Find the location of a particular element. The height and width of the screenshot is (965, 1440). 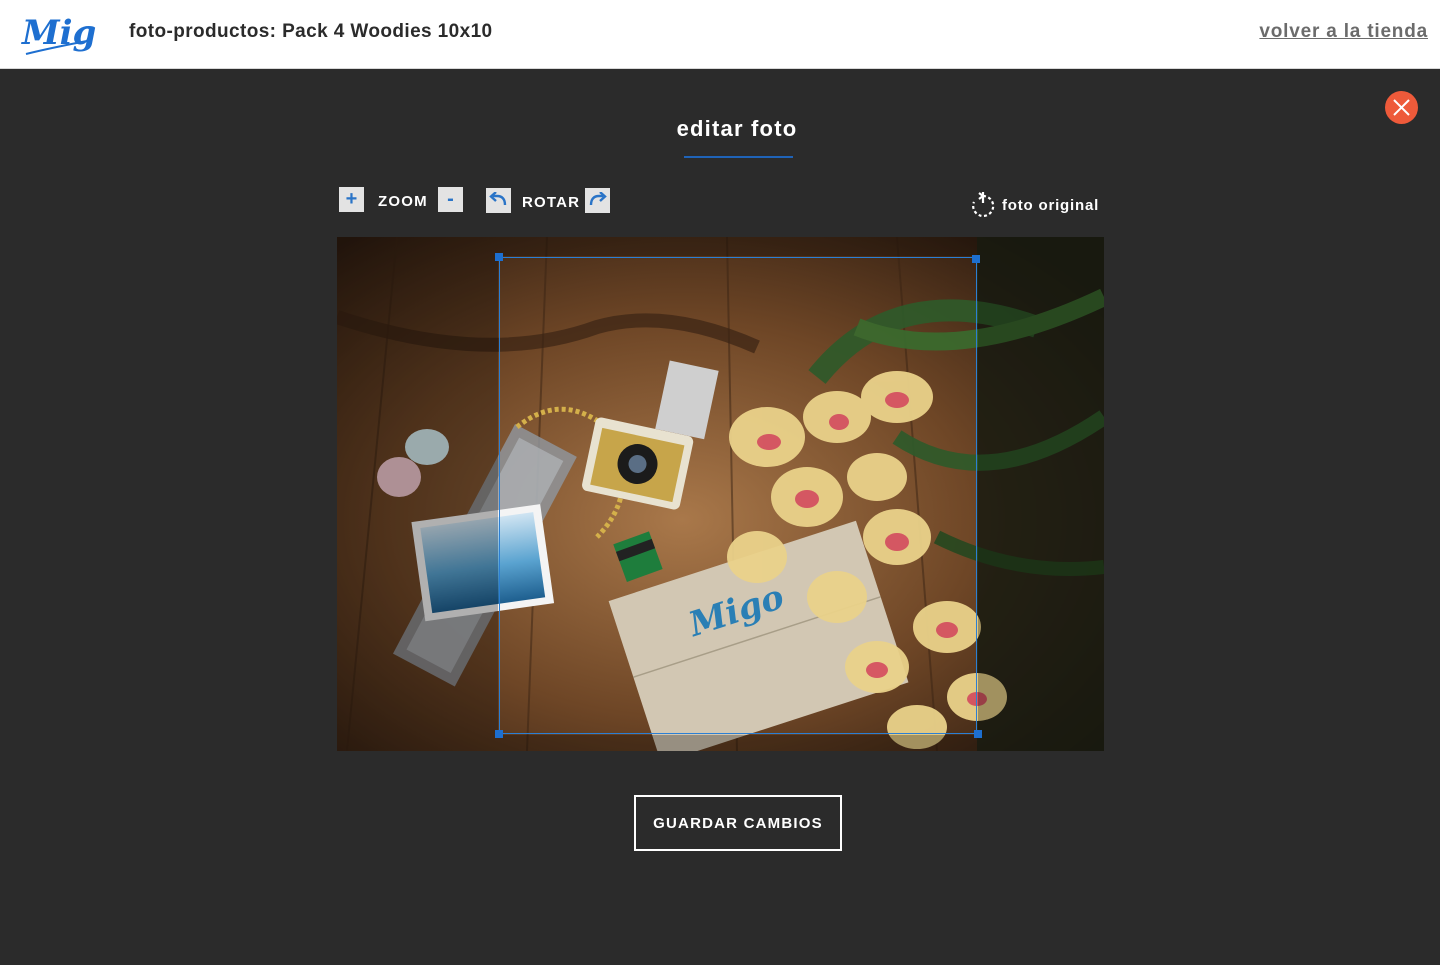

close-button is located at coordinates (1401, 107).